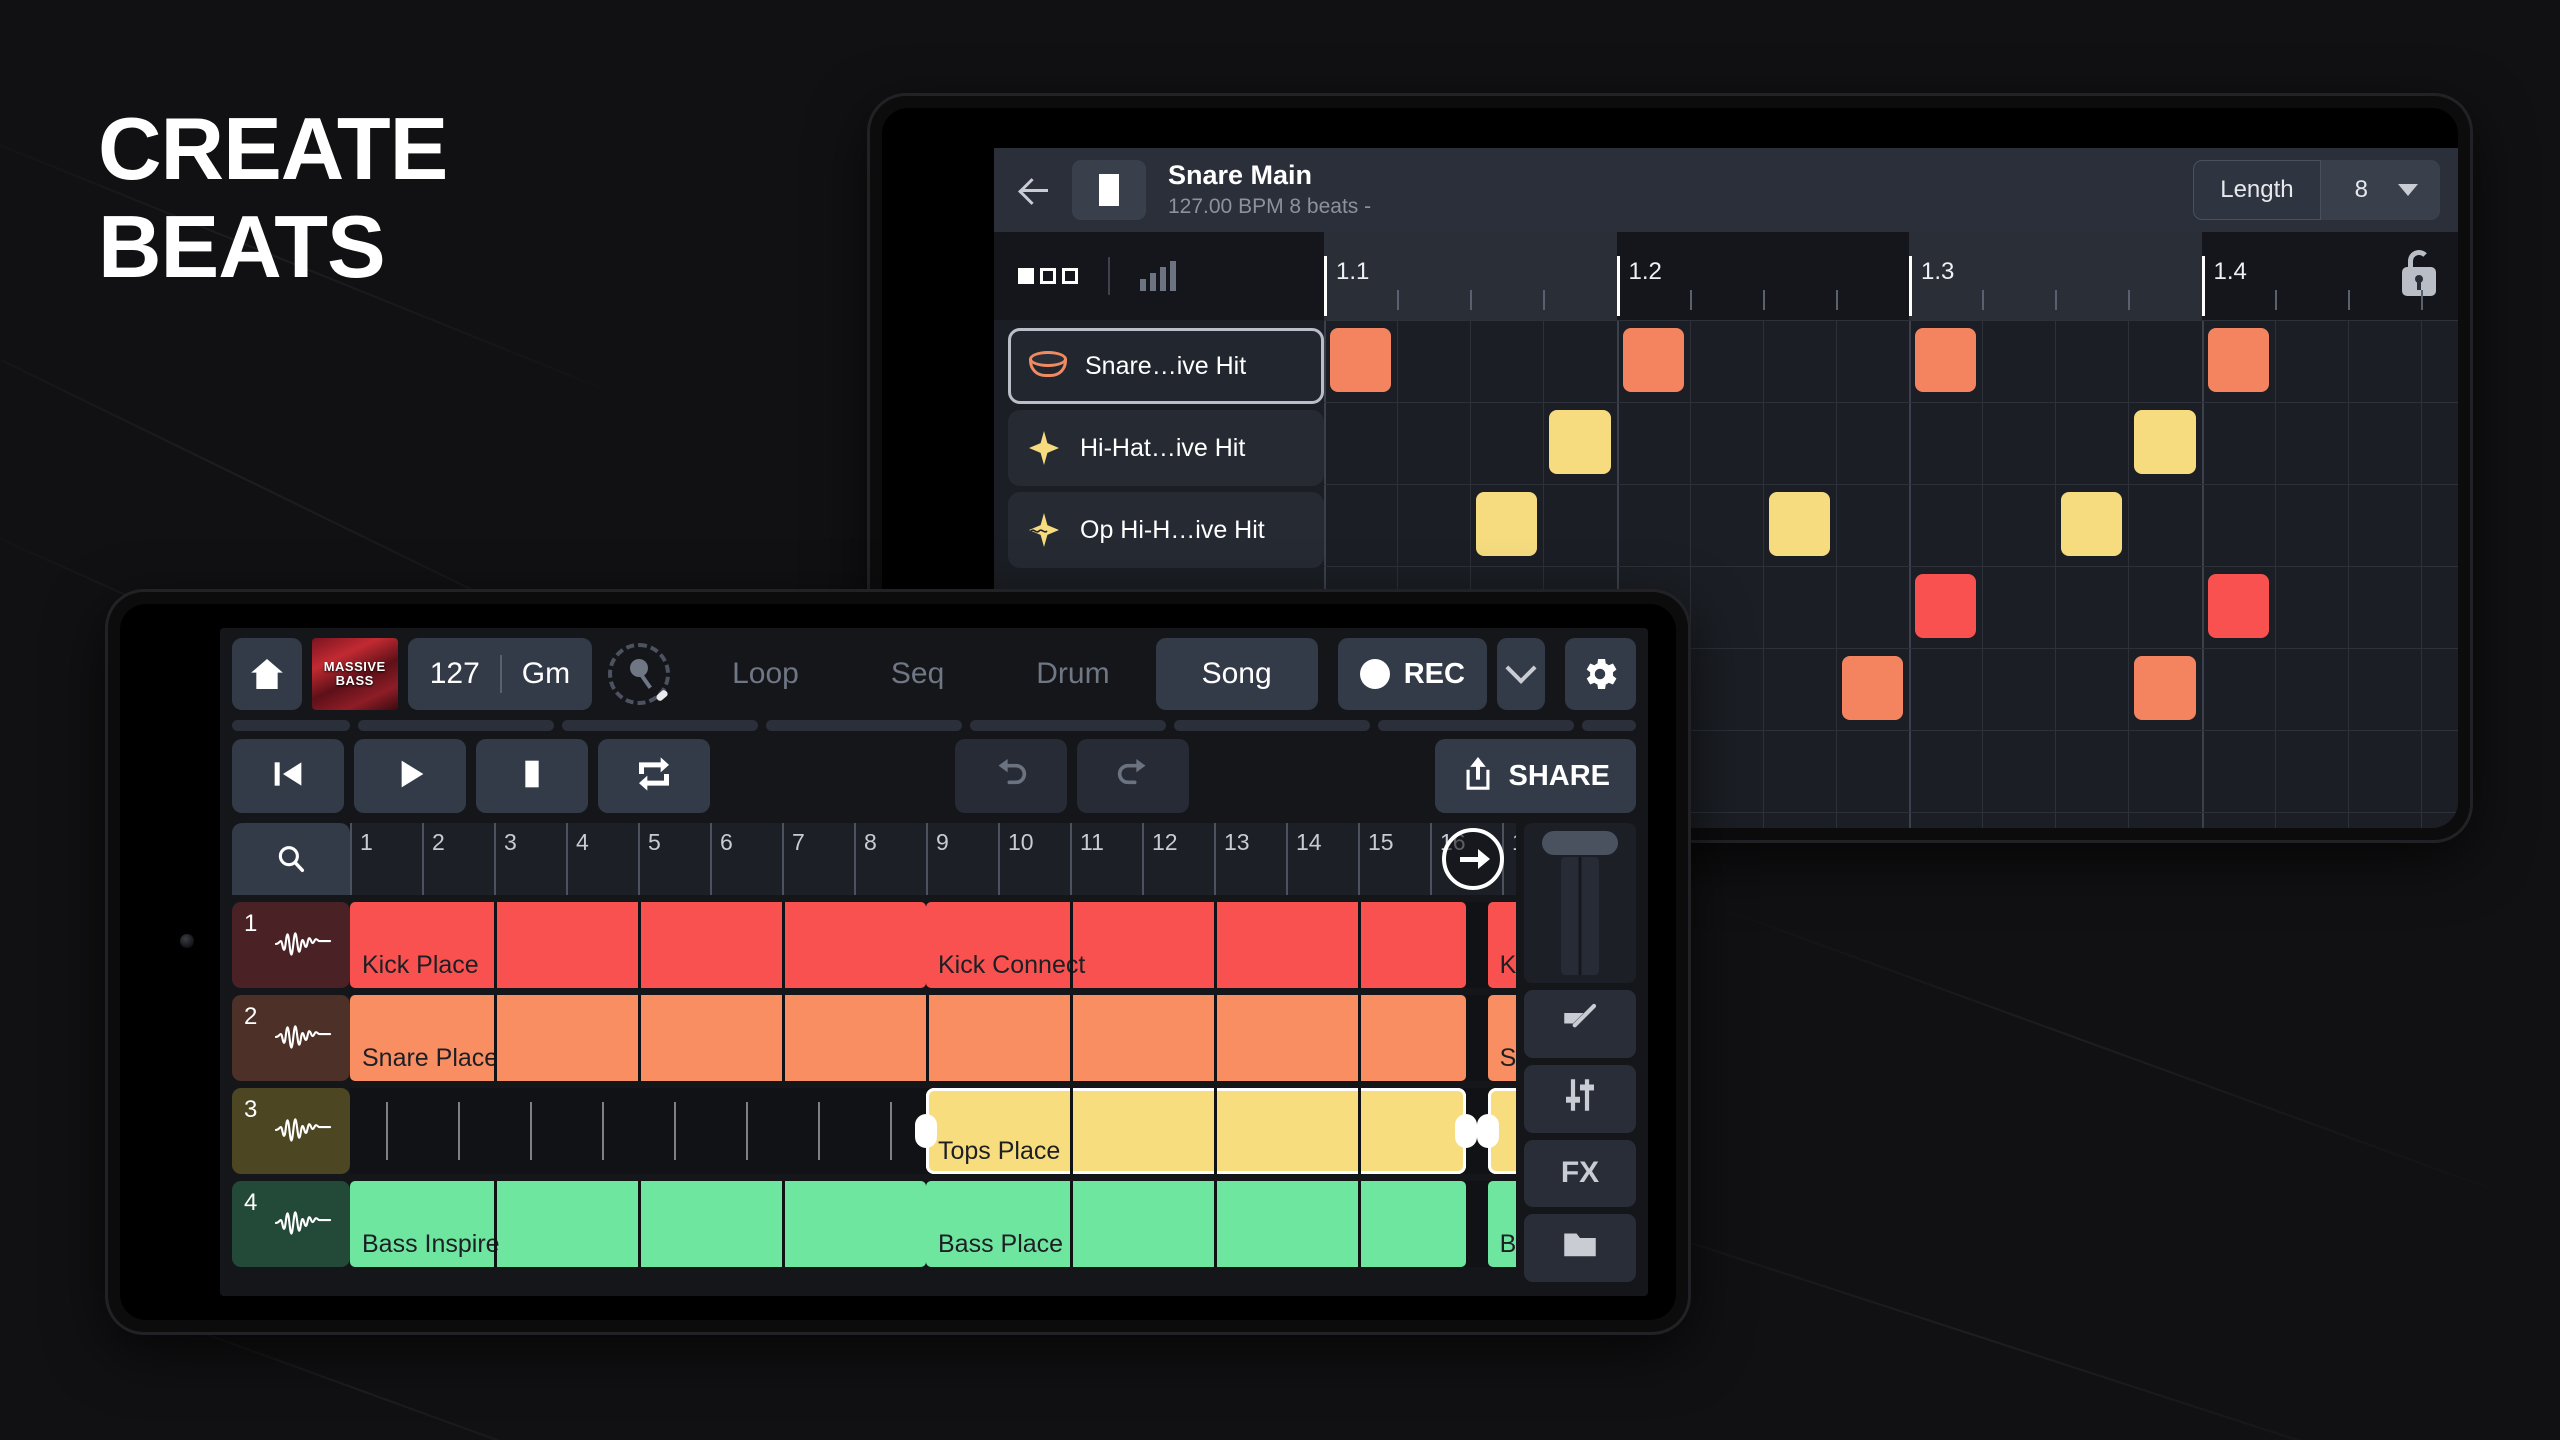  Describe the element at coordinates (291, 945) in the screenshot. I see `track-header: 1` at that location.